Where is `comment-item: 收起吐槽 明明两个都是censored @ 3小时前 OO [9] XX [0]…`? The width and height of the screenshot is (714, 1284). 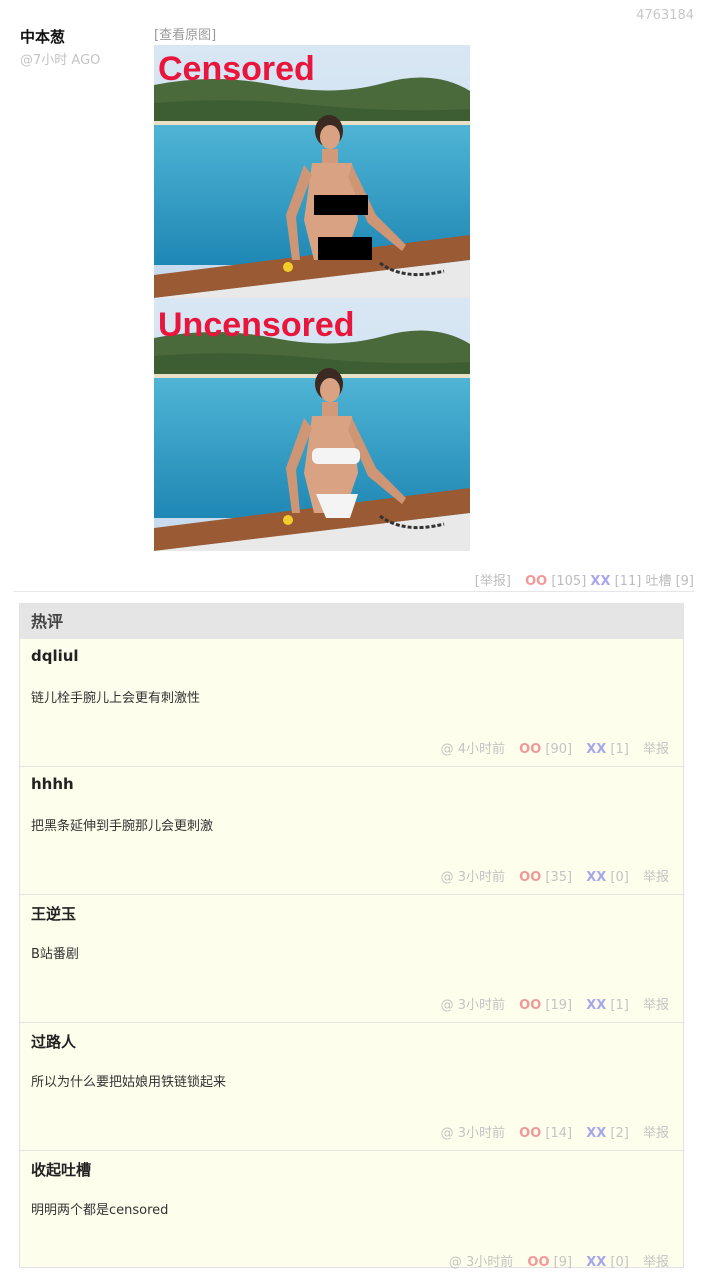 comment-item: 收起吐槽 明明两个都是censored @ 3小时前 OO [9] XX [0]… is located at coordinates (351, 1215).